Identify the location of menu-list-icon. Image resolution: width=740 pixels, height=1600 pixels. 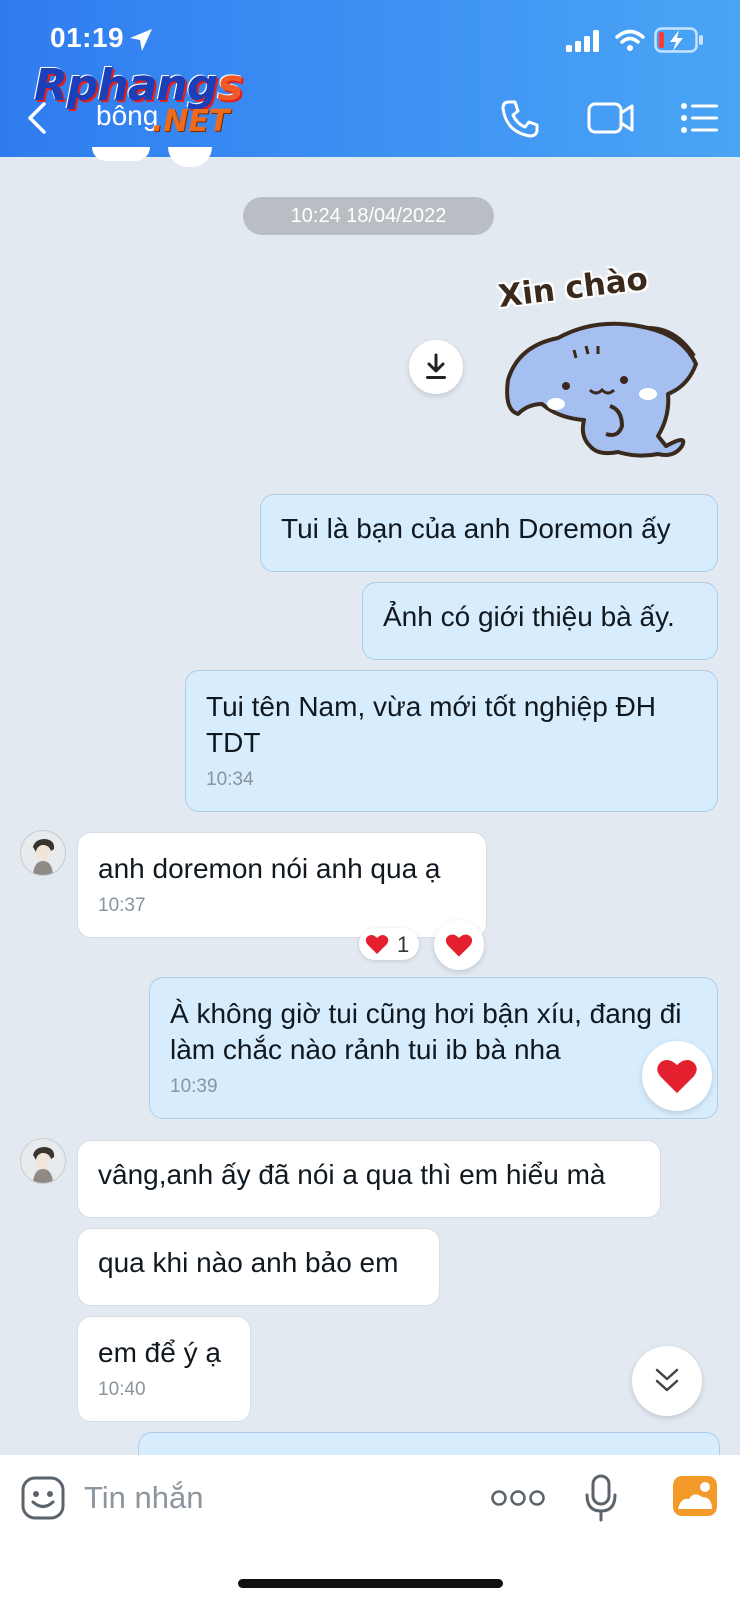
(700, 118).